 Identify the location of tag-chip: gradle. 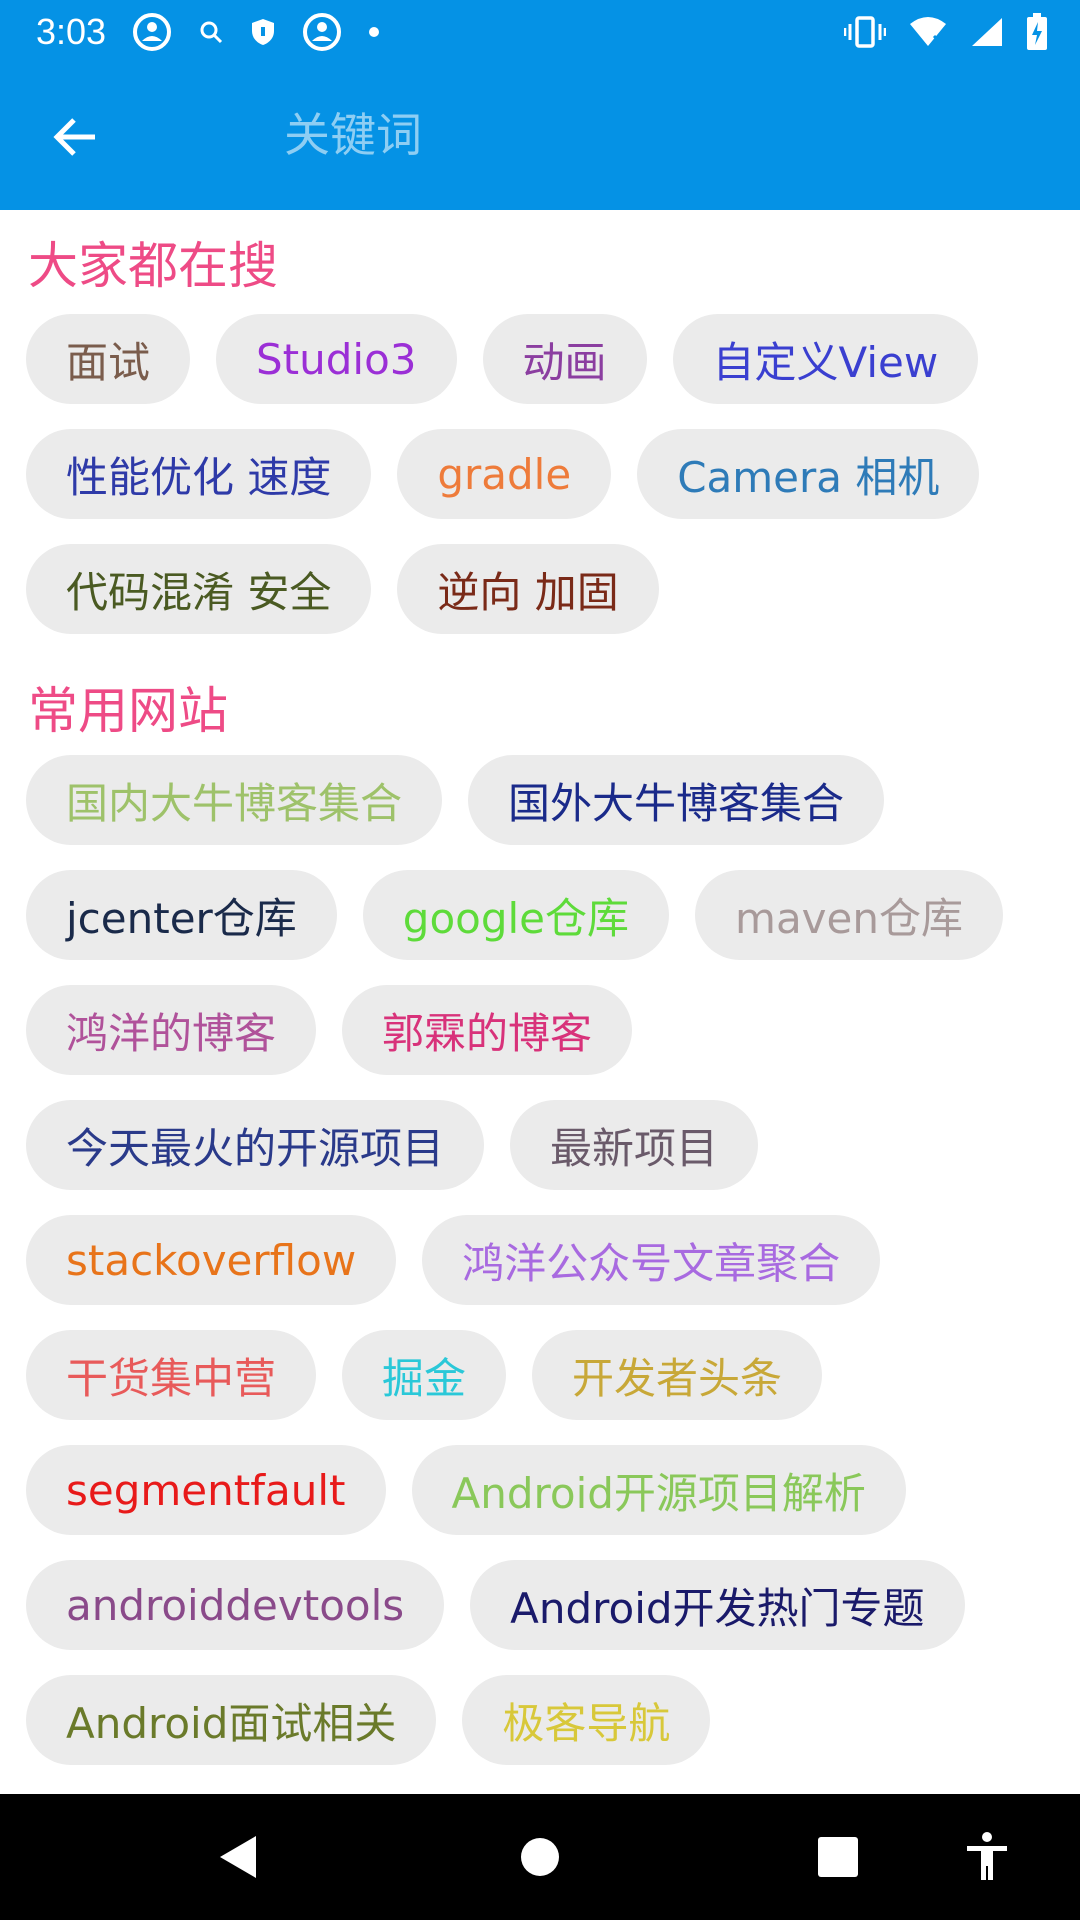
(504, 474).